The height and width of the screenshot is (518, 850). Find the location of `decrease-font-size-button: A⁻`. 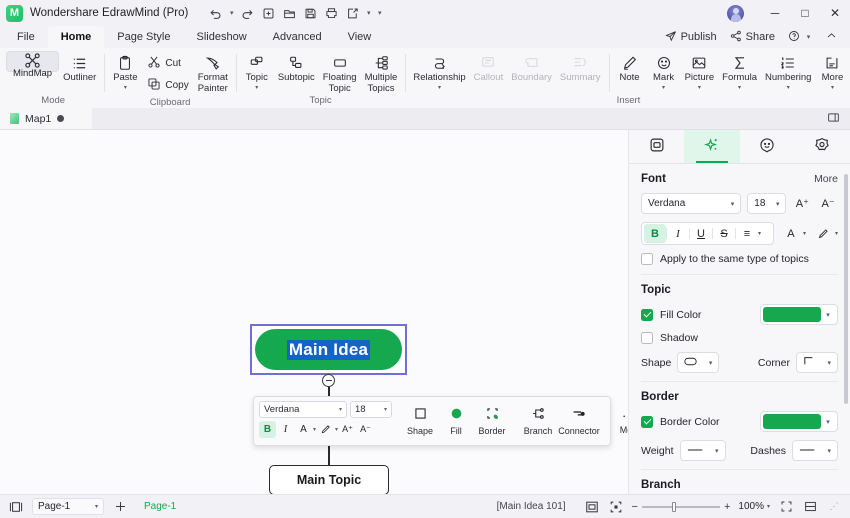

decrease-font-size-button: A⁻ is located at coordinates (828, 203).